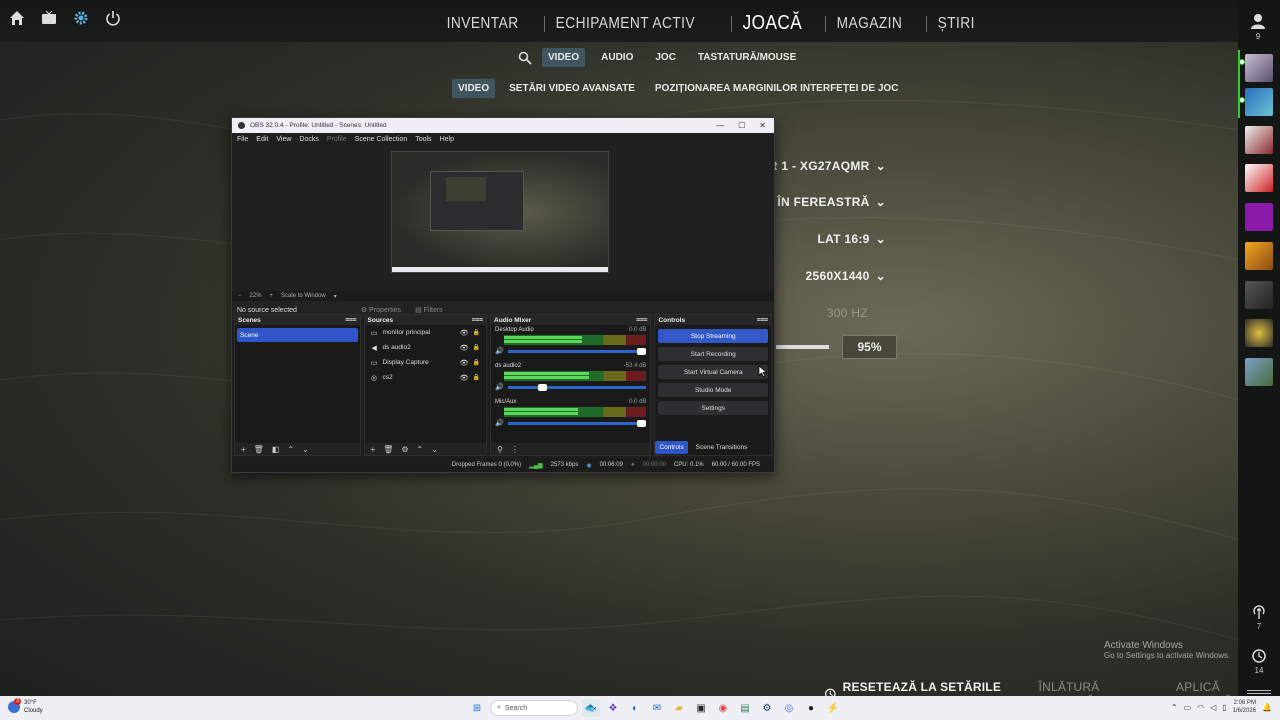 The width and height of the screenshot is (1280, 720). What do you see at coordinates (713, 372) in the screenshot?
I see `start-virtual-camera-button: Start Virtual Camera` at bounding box center [713, 372].